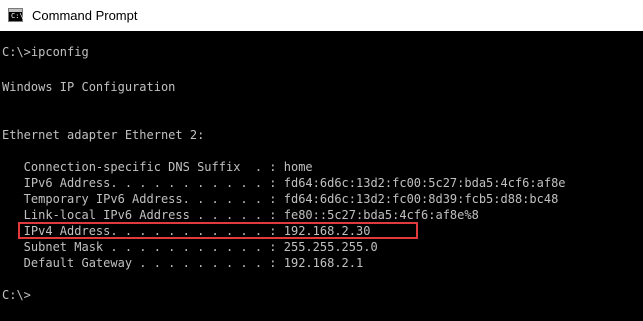  Describe the element at coordinates (103, 135) in the screenshot. I see `console-line-adapter: Ethernet adapter Ethernet 2:` at that location.